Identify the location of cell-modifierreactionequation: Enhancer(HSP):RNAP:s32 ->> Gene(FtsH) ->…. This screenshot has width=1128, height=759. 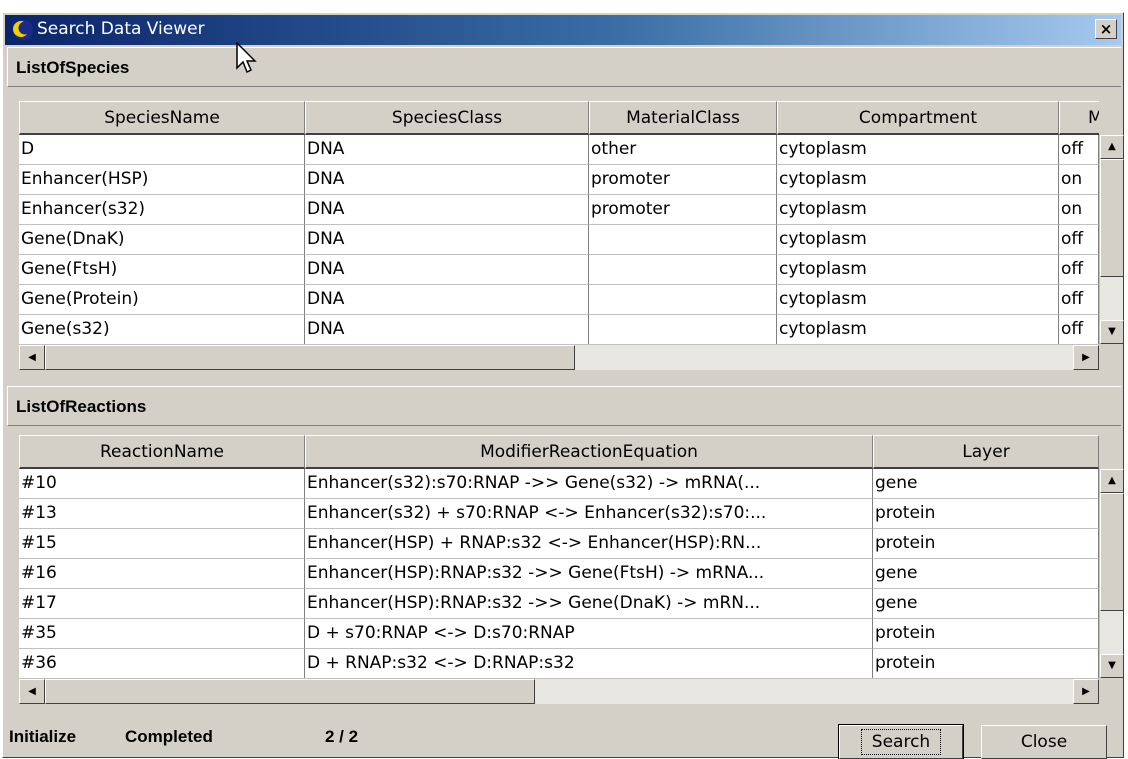
(589, 574).